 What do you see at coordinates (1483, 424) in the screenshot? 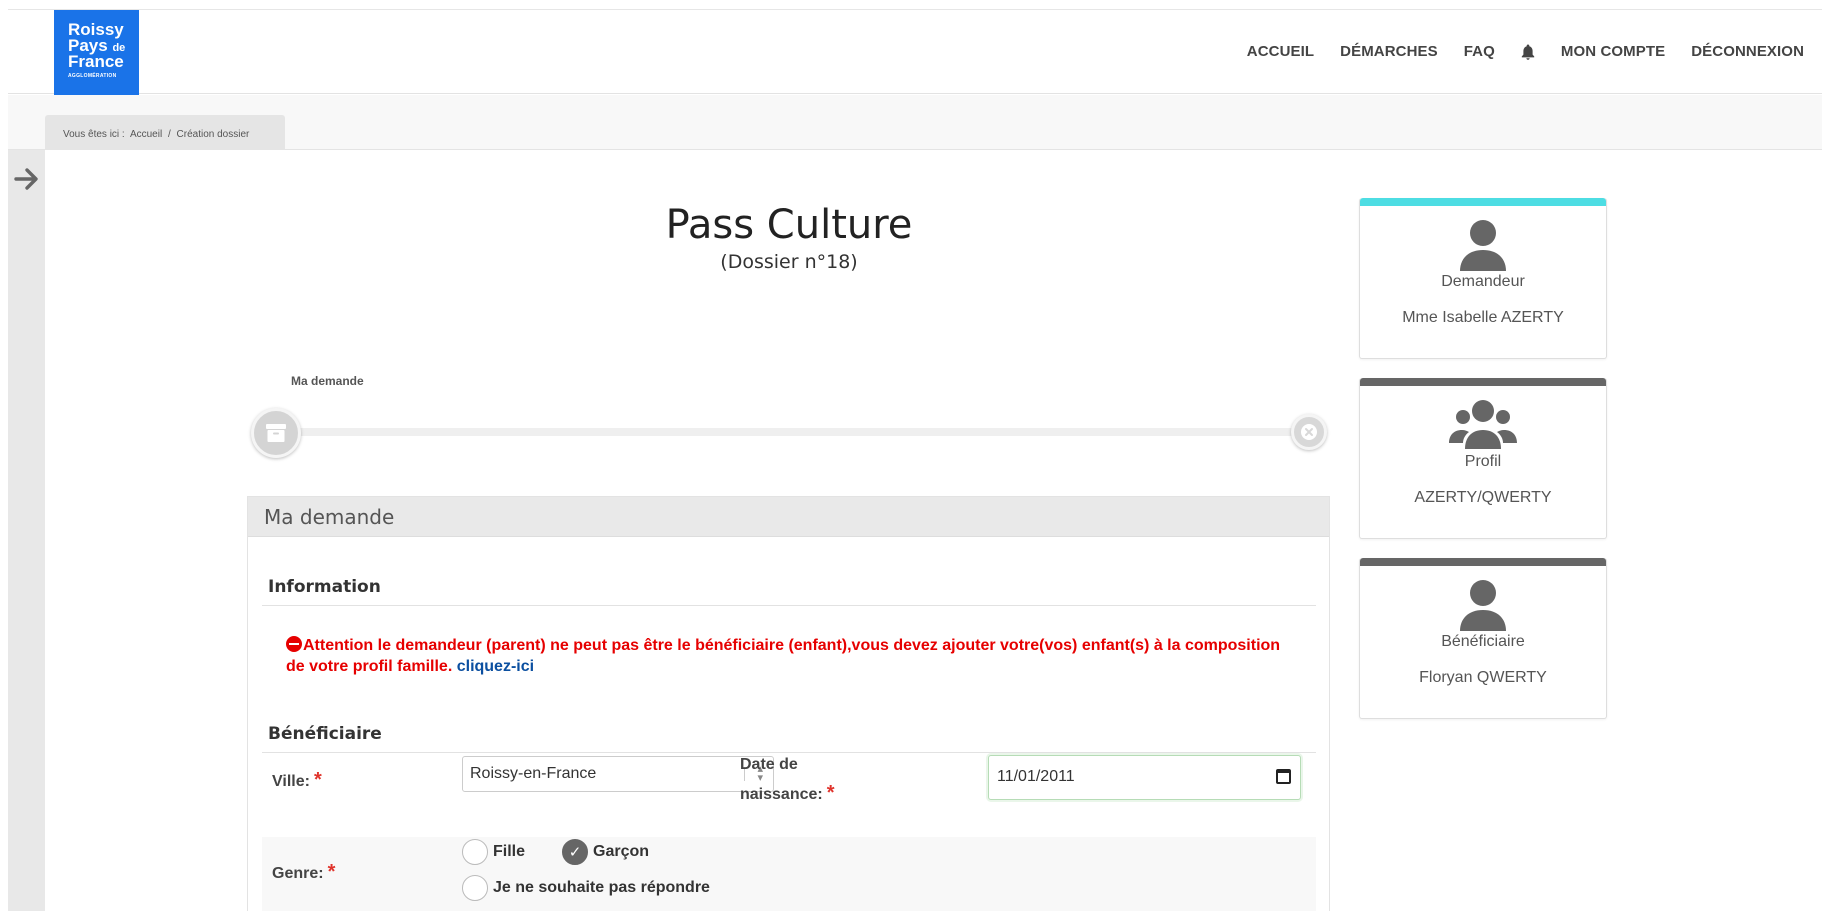
I see `users-group-icon` at bounding box center [1483, 424].